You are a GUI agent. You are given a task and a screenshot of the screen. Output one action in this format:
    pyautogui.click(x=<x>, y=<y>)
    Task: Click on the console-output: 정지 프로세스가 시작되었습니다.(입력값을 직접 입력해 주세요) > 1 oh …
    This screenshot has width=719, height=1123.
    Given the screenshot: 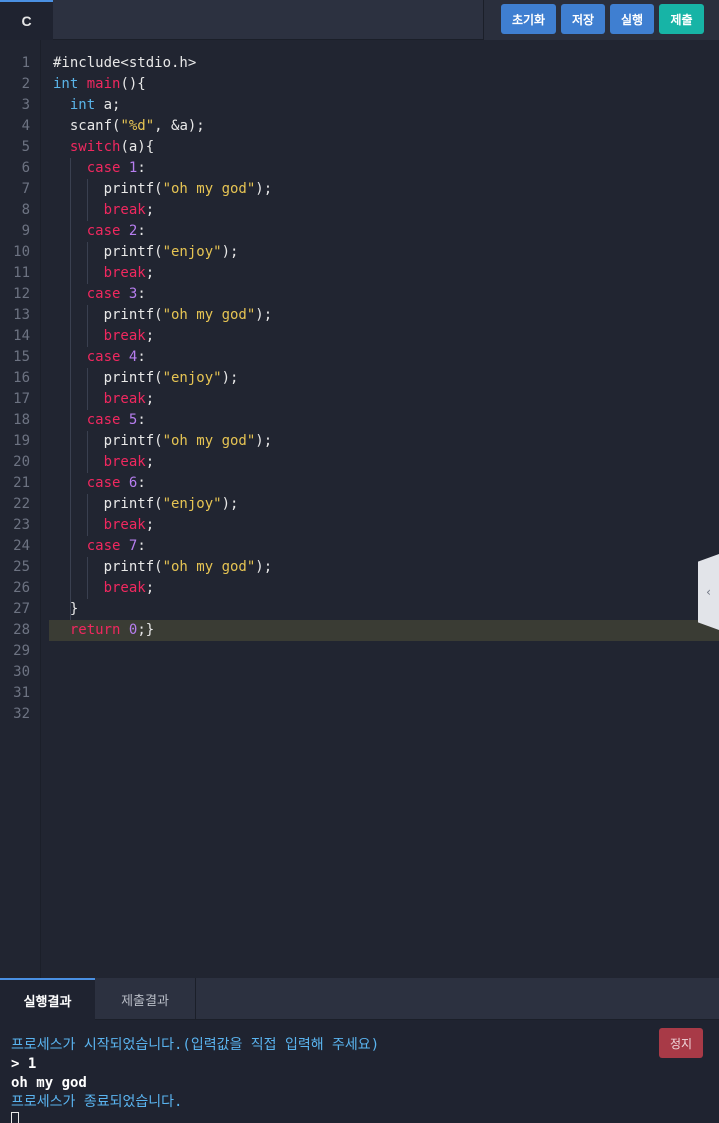 What is the action you would take?
    pyautogui.click(x=359, y=1071)
    